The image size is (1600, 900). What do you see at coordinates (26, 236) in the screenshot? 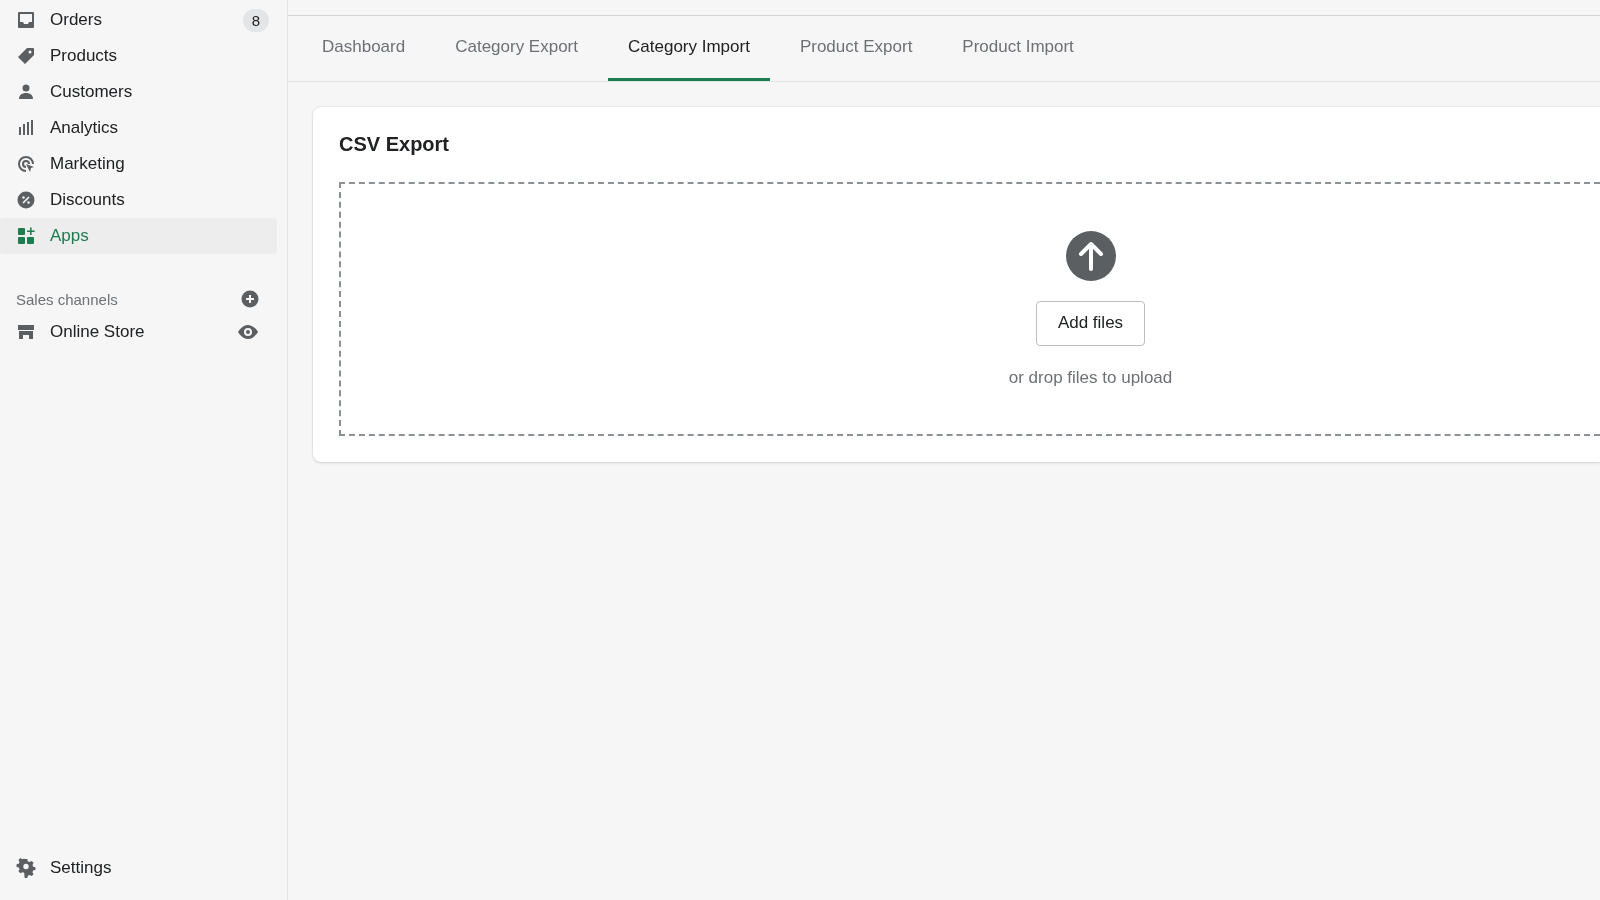
I see `apps-icon` at bounding box center [26, 236].